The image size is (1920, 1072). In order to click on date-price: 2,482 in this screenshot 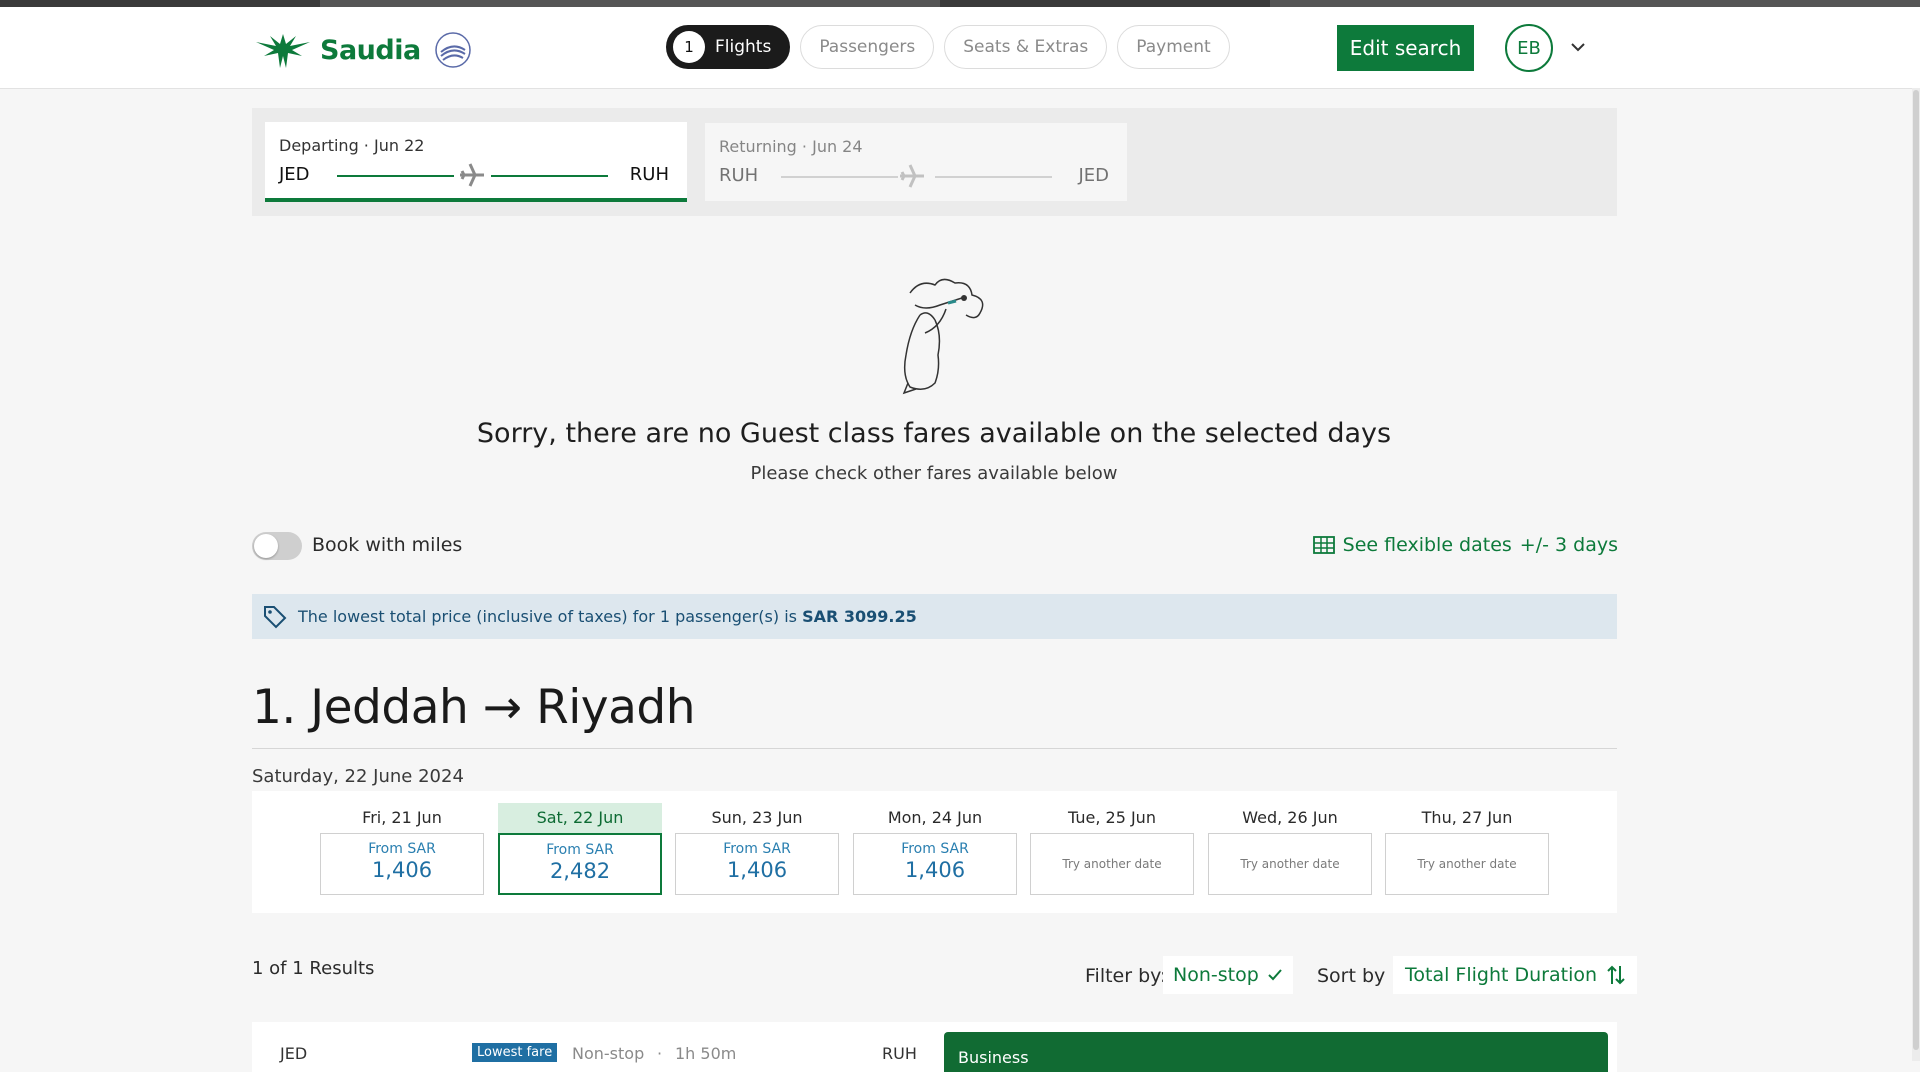, I will do `click(580, 871)`.